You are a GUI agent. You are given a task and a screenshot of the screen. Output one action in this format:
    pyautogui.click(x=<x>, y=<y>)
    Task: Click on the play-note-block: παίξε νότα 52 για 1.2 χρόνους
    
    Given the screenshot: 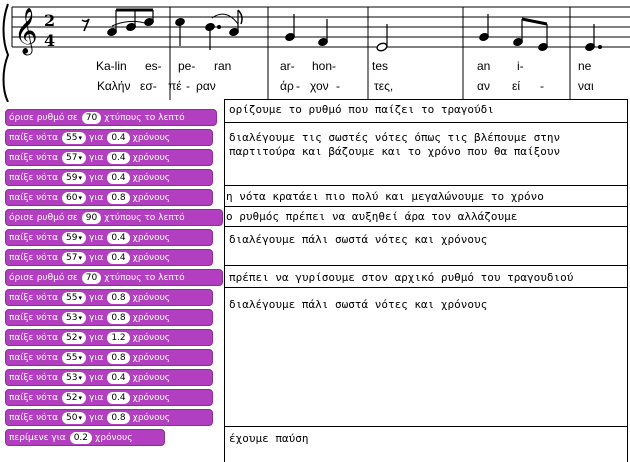 What is the action you would take?
    pyautogui.click(x=109, y=337)
    